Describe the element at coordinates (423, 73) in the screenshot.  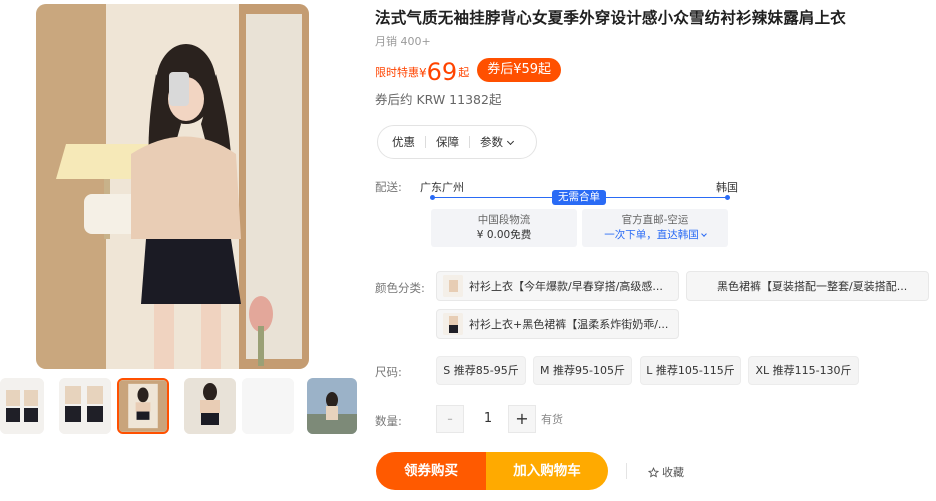
I see `currency-symbol: ¥` at that location.